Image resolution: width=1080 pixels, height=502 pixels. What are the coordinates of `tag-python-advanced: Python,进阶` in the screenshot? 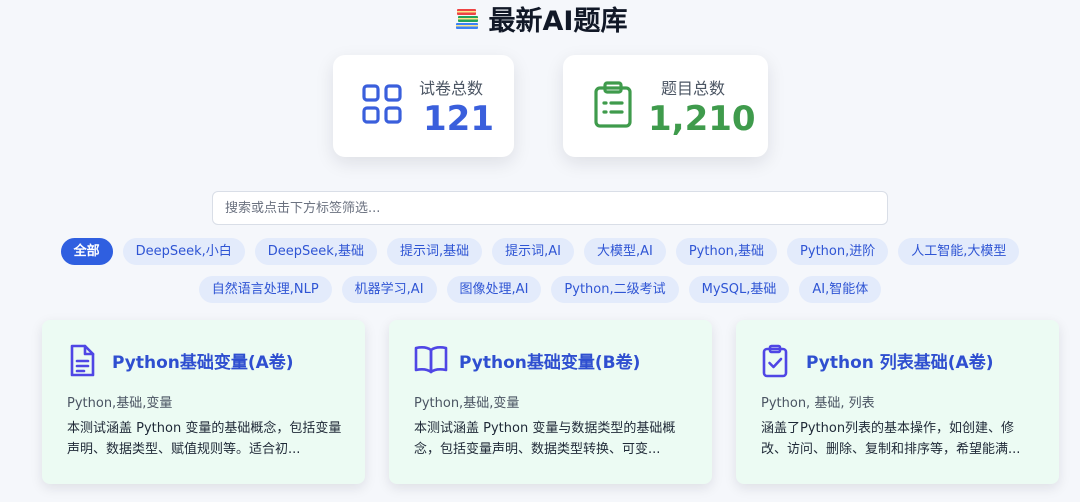 It's located at (838, 251).